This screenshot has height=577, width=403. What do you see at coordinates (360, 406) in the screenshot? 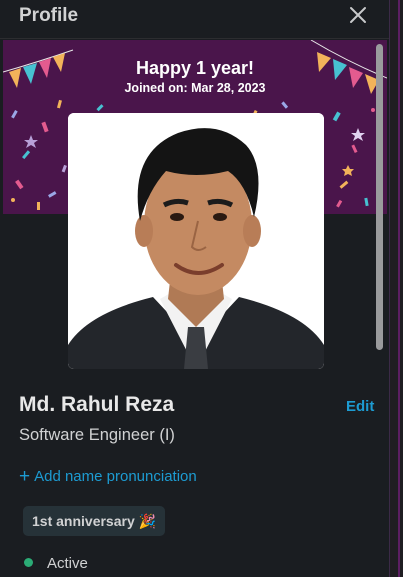
I see `edit-profile-link: Edit` at bounding box center [360, 406].